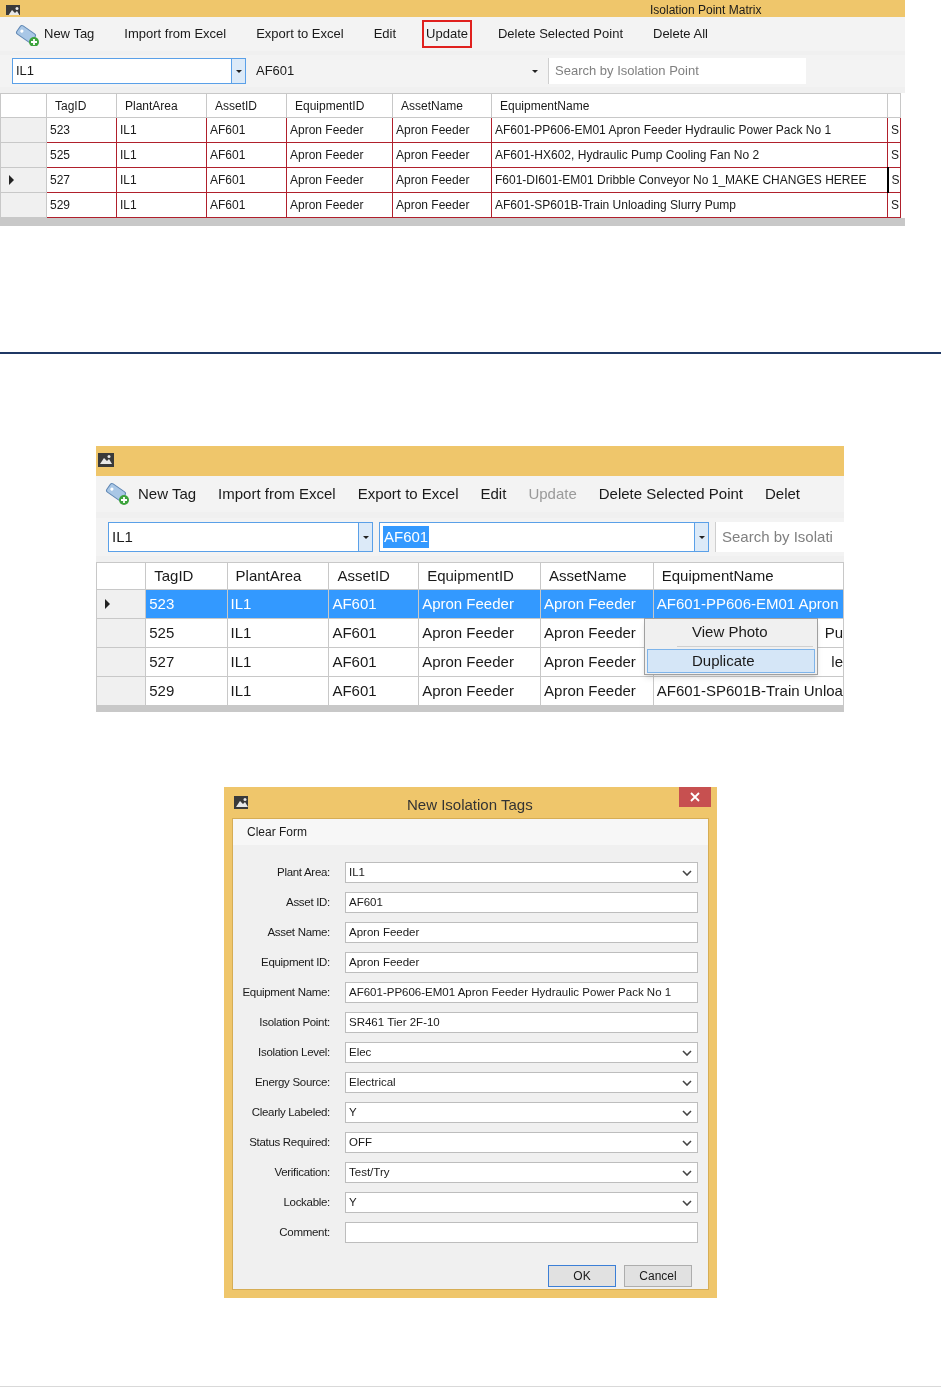 This screenshot has width=941, height=1390. What do you see at coordinates (695, 797) in the screenshot?
I see `close-button` at bounding box center [695, 797].